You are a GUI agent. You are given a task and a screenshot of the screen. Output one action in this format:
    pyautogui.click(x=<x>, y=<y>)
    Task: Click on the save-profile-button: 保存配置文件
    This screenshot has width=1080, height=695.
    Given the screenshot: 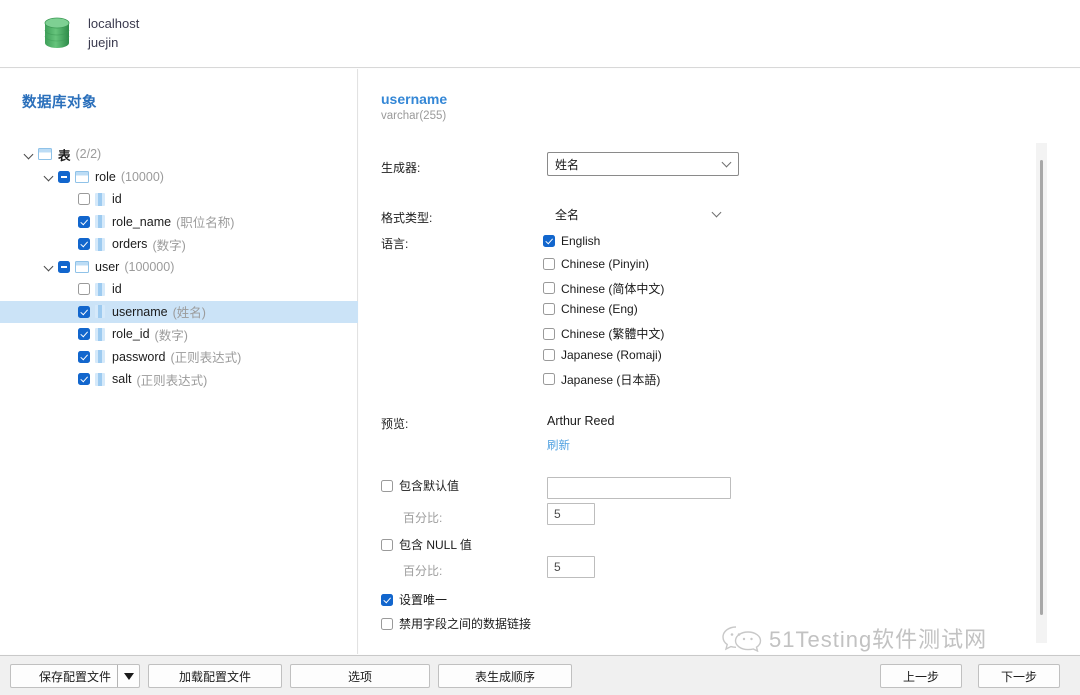 What is the action you would take?
    pyautogui.click(x=75, y=676)
    